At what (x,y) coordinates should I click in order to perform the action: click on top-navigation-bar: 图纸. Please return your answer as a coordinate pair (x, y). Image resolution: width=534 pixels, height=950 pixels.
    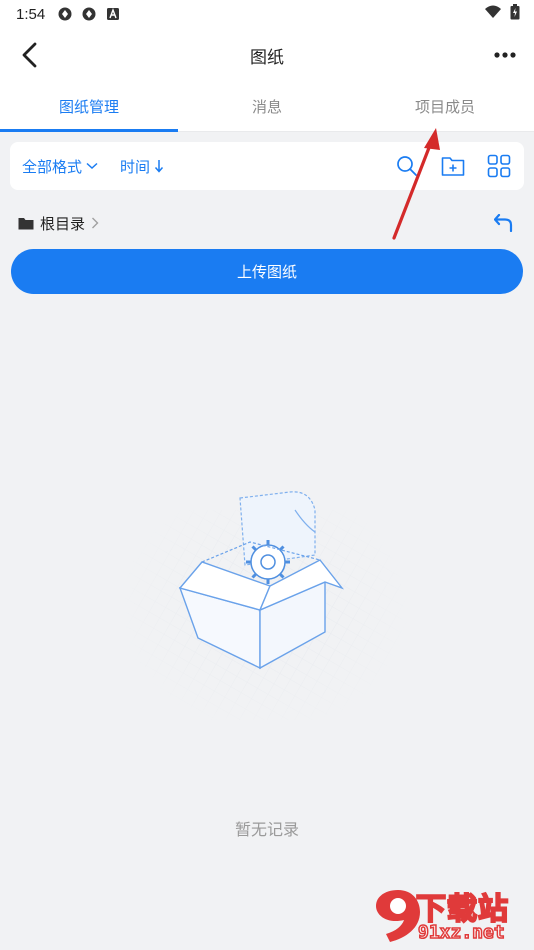
    Looking at the image, I should click on (267, 55).